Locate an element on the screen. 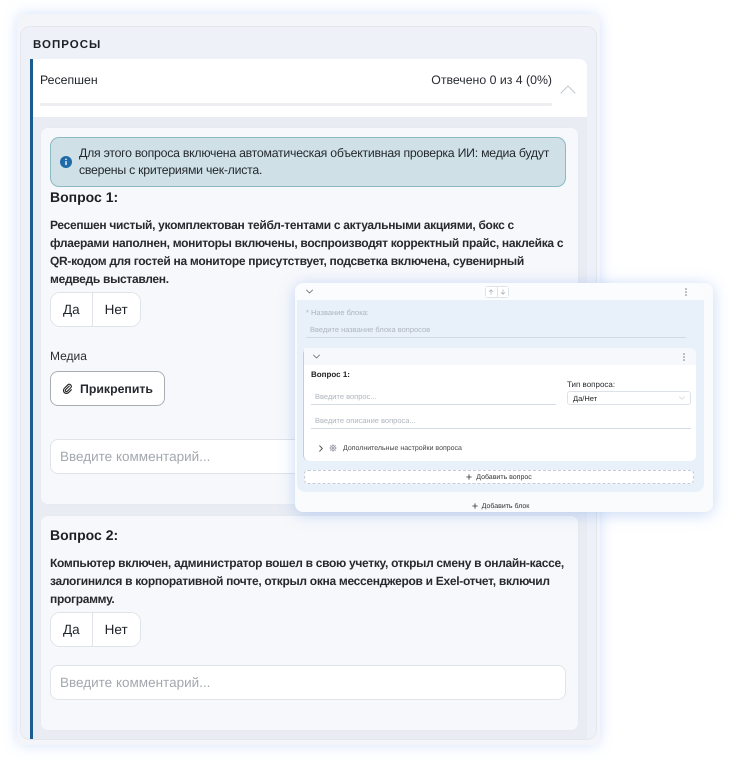 The image size is (729, 760). block-title: Ресепшен is located at coordinates (69, 80).